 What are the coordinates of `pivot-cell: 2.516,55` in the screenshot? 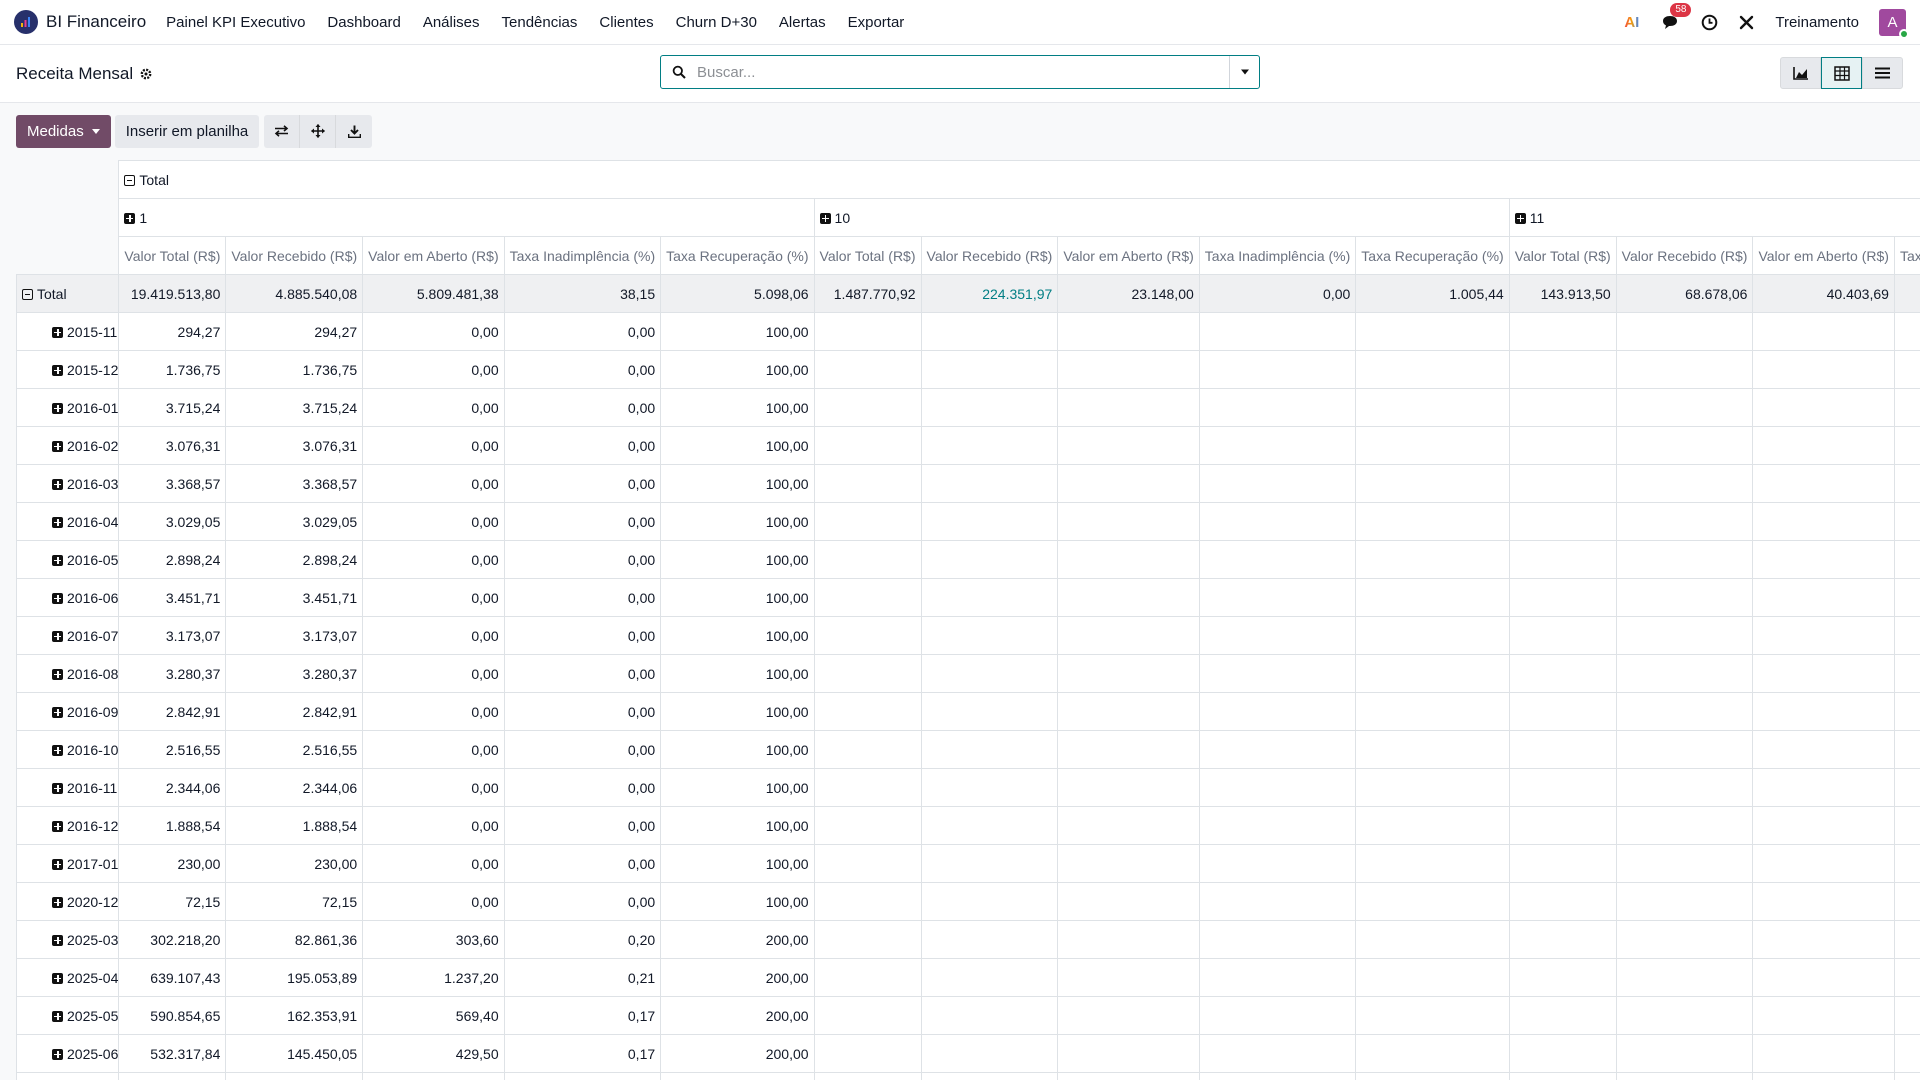 It's located at (172, 749).